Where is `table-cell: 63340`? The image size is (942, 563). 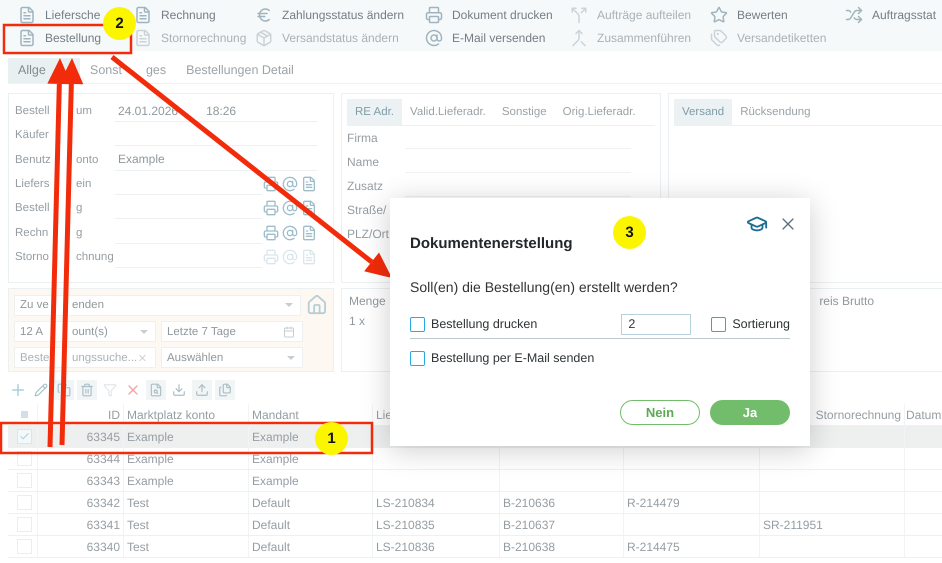 table-cell: 63340 is located at coordinates (81, 546).